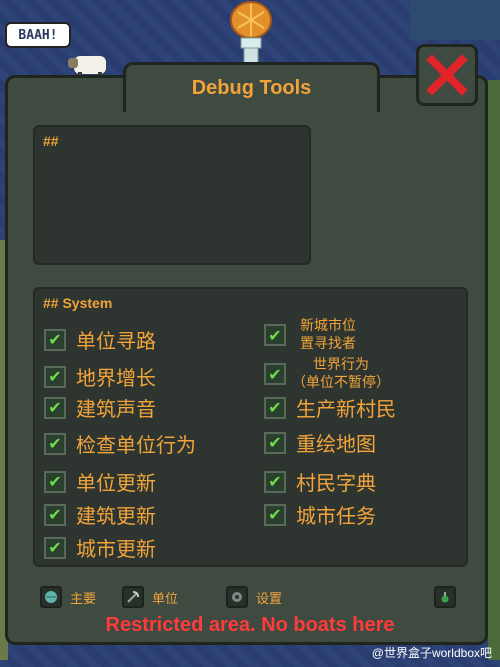 This screenshot has height=667, width=500. What do you see at coordinates (116, 409) in the screenshot?
I see `option-label: 建筑声音` at bounding box center [116, 409].